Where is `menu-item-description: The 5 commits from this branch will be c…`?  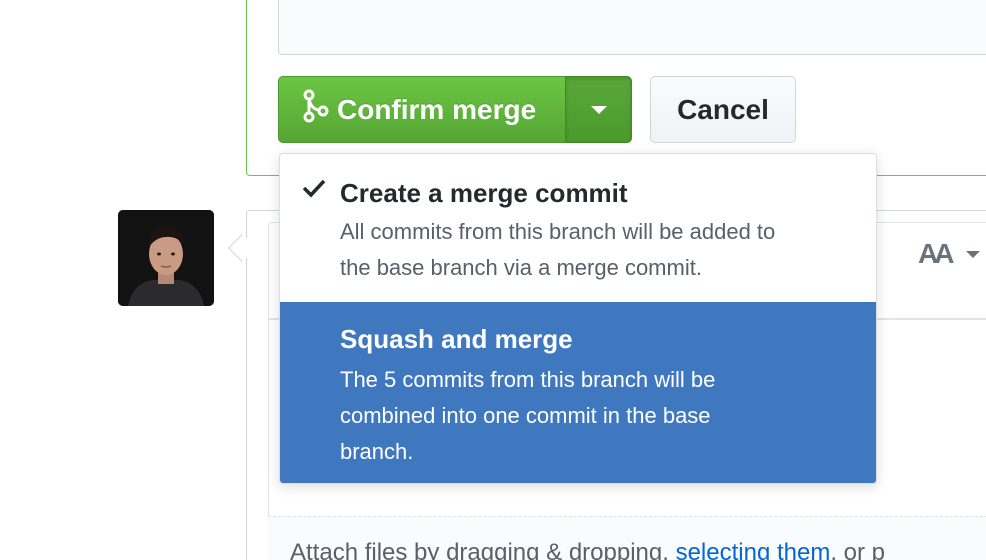
menu-item-description: The 5 commits from this branch will be c… is located at coordinates (600, 416).